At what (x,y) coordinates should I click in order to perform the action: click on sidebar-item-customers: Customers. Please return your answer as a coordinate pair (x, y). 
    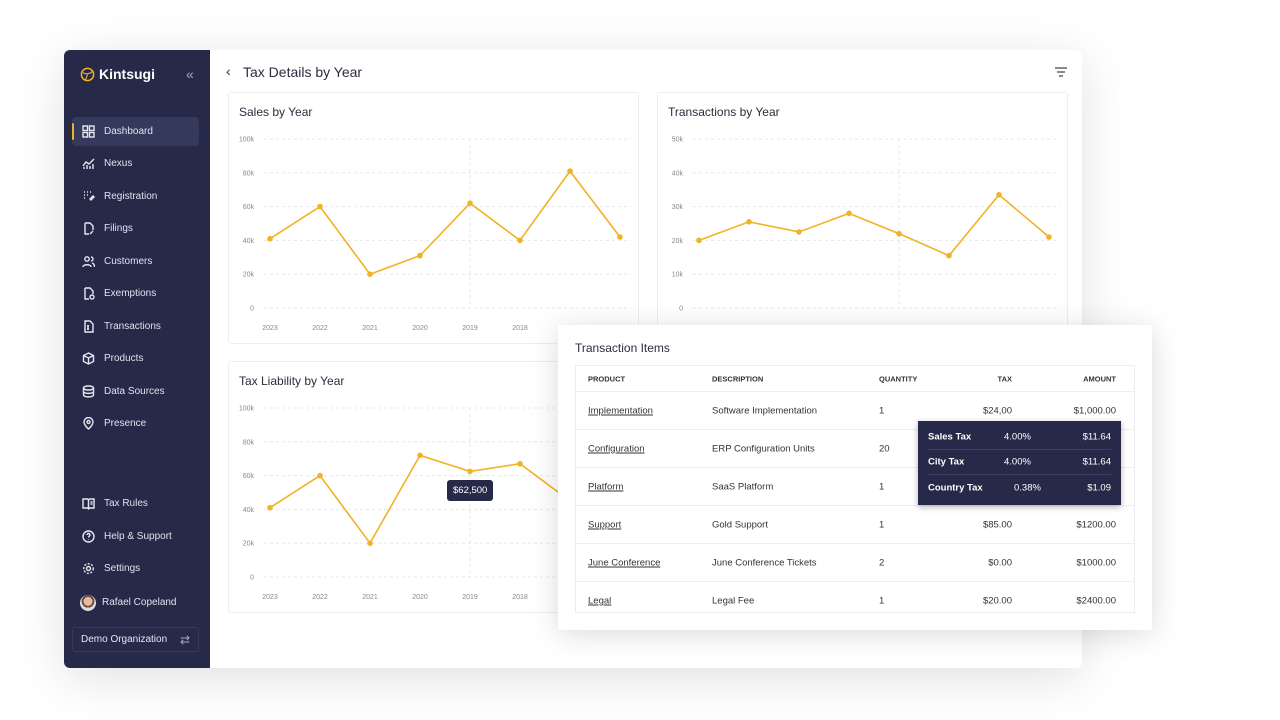
    Looking at the image, I should click on (135, 261).